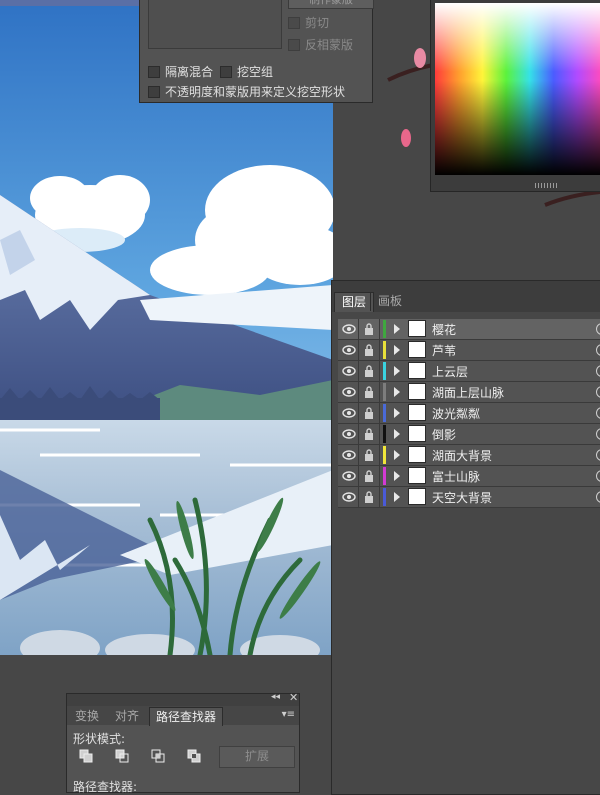  Describe the element at coordinates (105, 787) in the screenshot. I see `pathfinders-label: 路径查找器:` at that location.